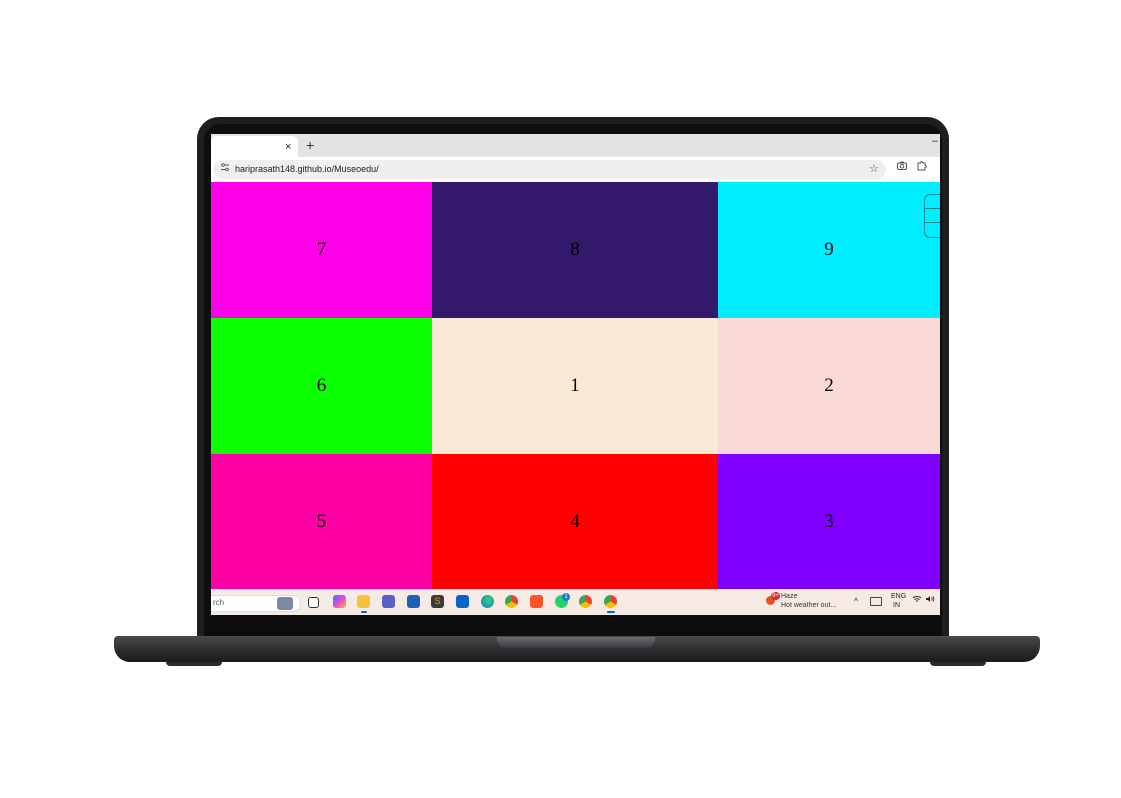 This screenshot has height=798, width=1121. I want to click on cell-label: 3, so click(829, 521).